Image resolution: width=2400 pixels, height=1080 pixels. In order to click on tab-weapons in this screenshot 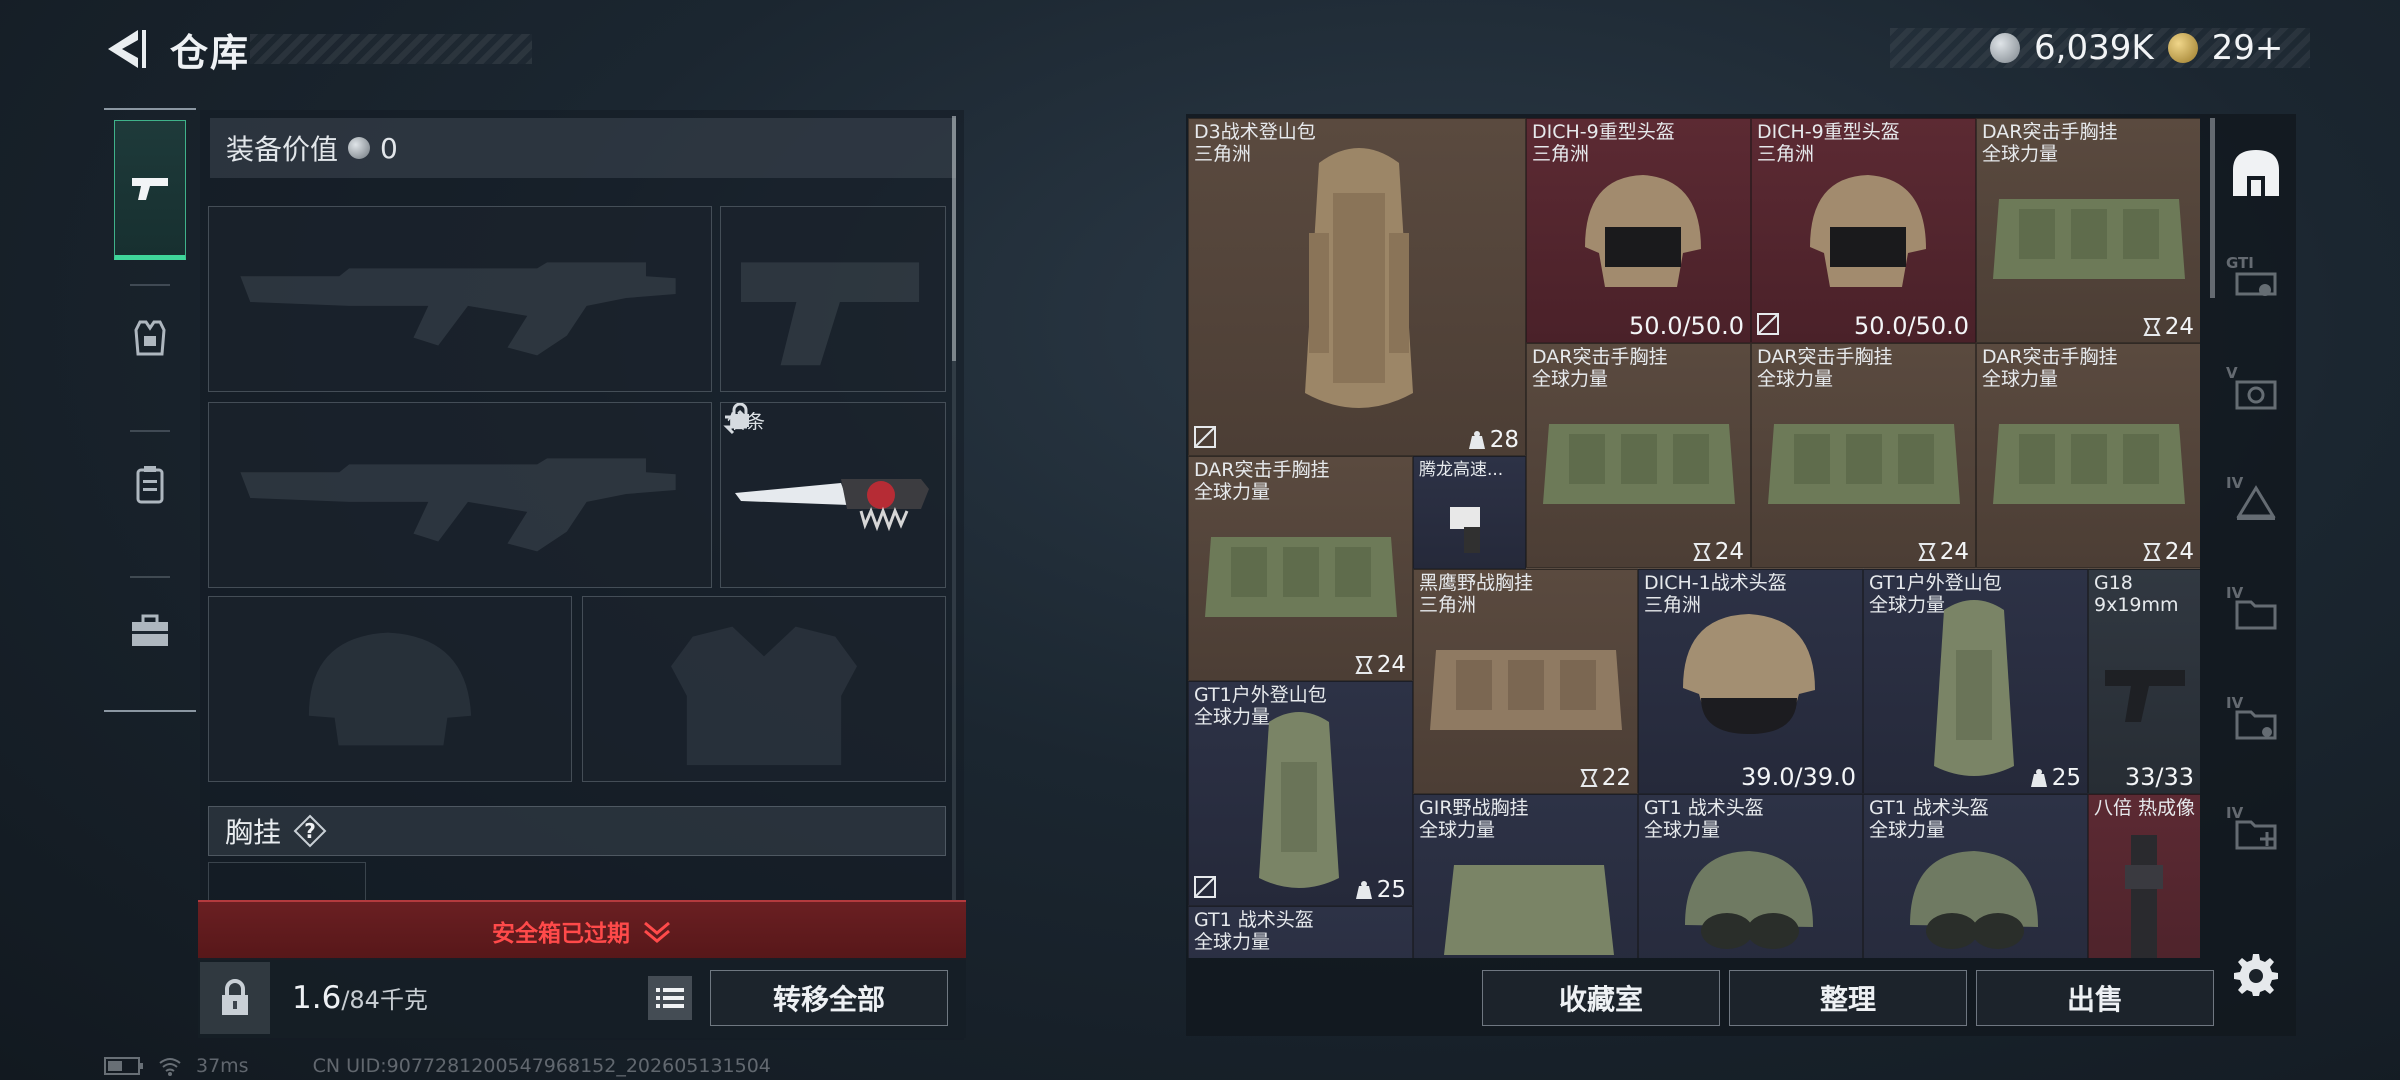, I will do `click(150, 190)`.